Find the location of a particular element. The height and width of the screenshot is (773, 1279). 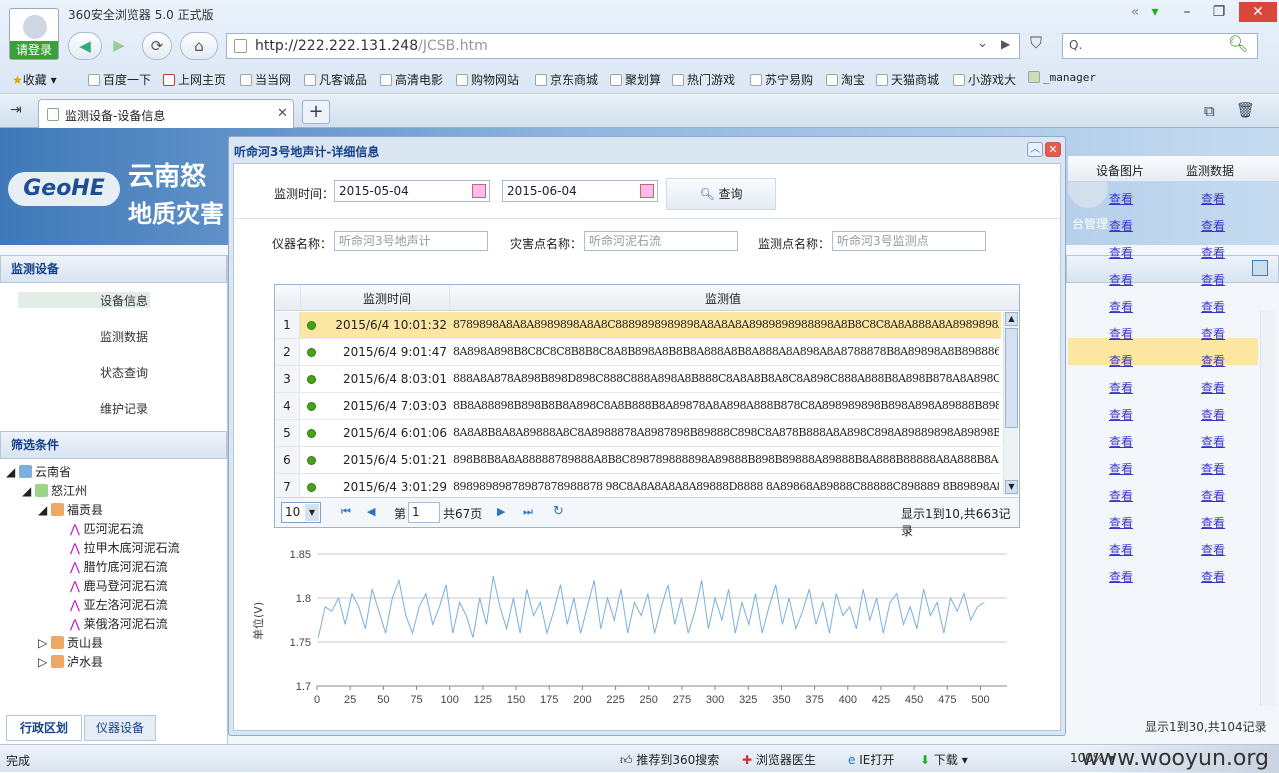

menu-maintenance: 维护记录 is located at coordinates (124, 408).